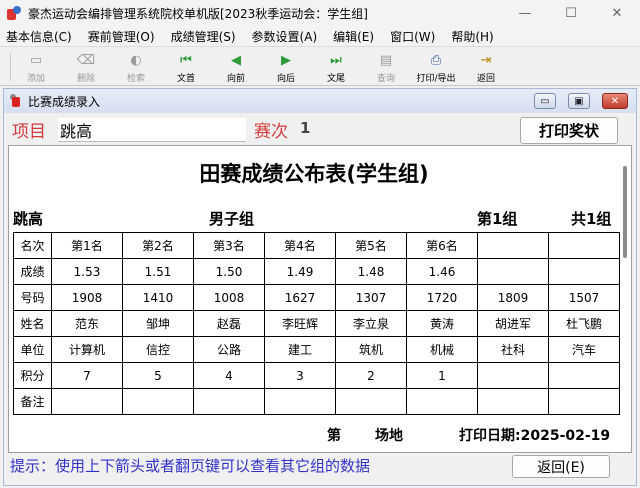 The width and height of the screenshot is (640, 488). I want to click on table-cell: 1, so click(442, 375).